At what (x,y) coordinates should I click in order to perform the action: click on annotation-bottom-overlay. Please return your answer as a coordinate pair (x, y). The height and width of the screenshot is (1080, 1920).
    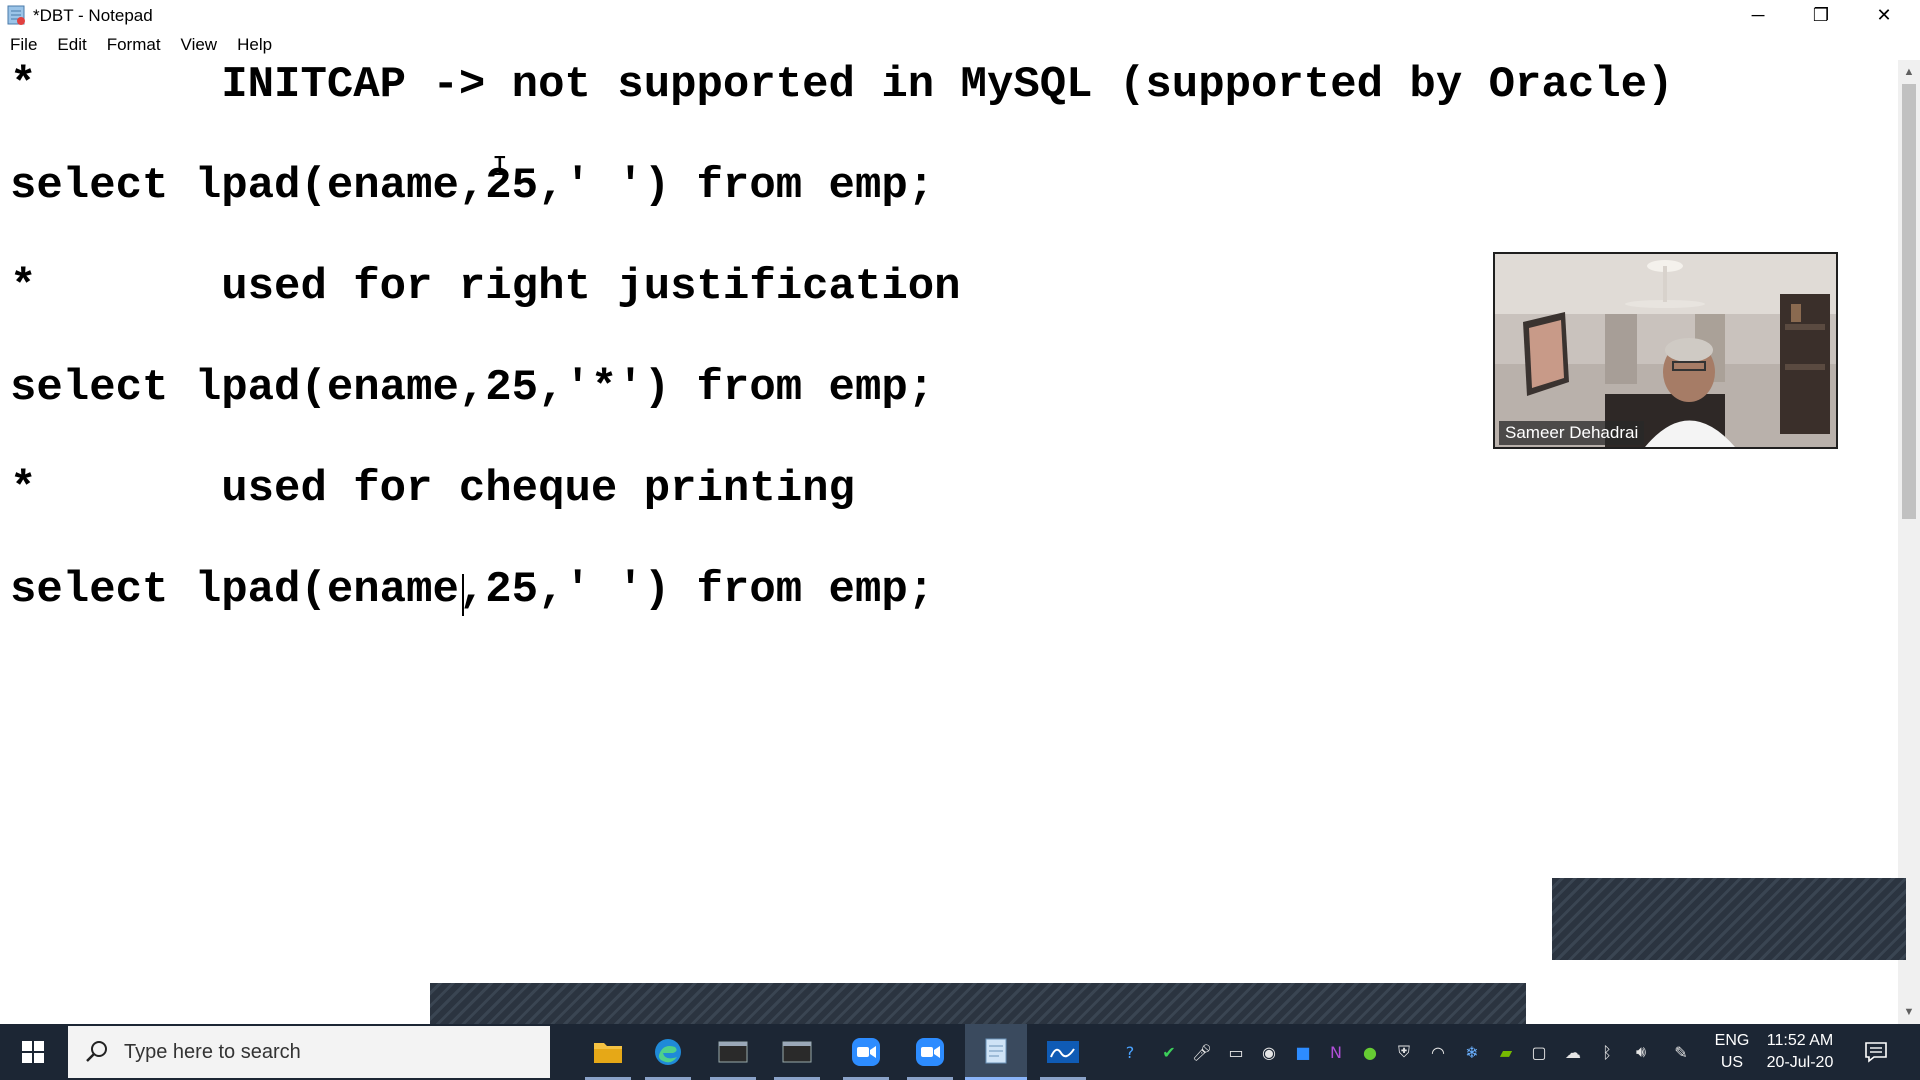
    Looking at the image, I should click on (978, 1003).